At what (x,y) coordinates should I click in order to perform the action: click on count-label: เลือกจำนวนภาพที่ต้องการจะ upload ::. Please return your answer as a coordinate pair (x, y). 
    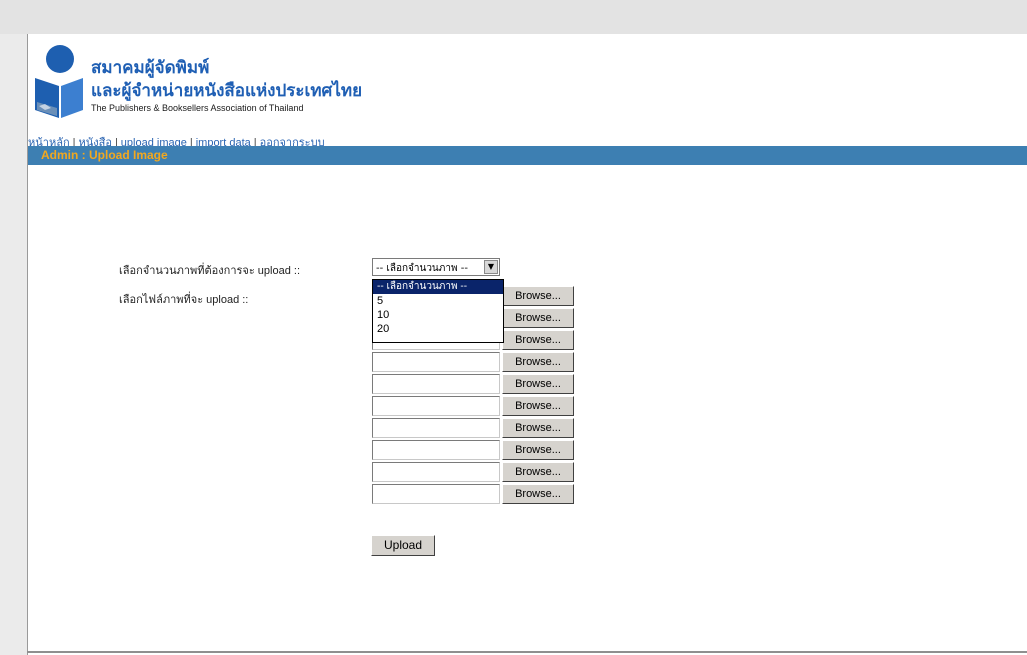
    Looking at the image, I should click on (210, 271).